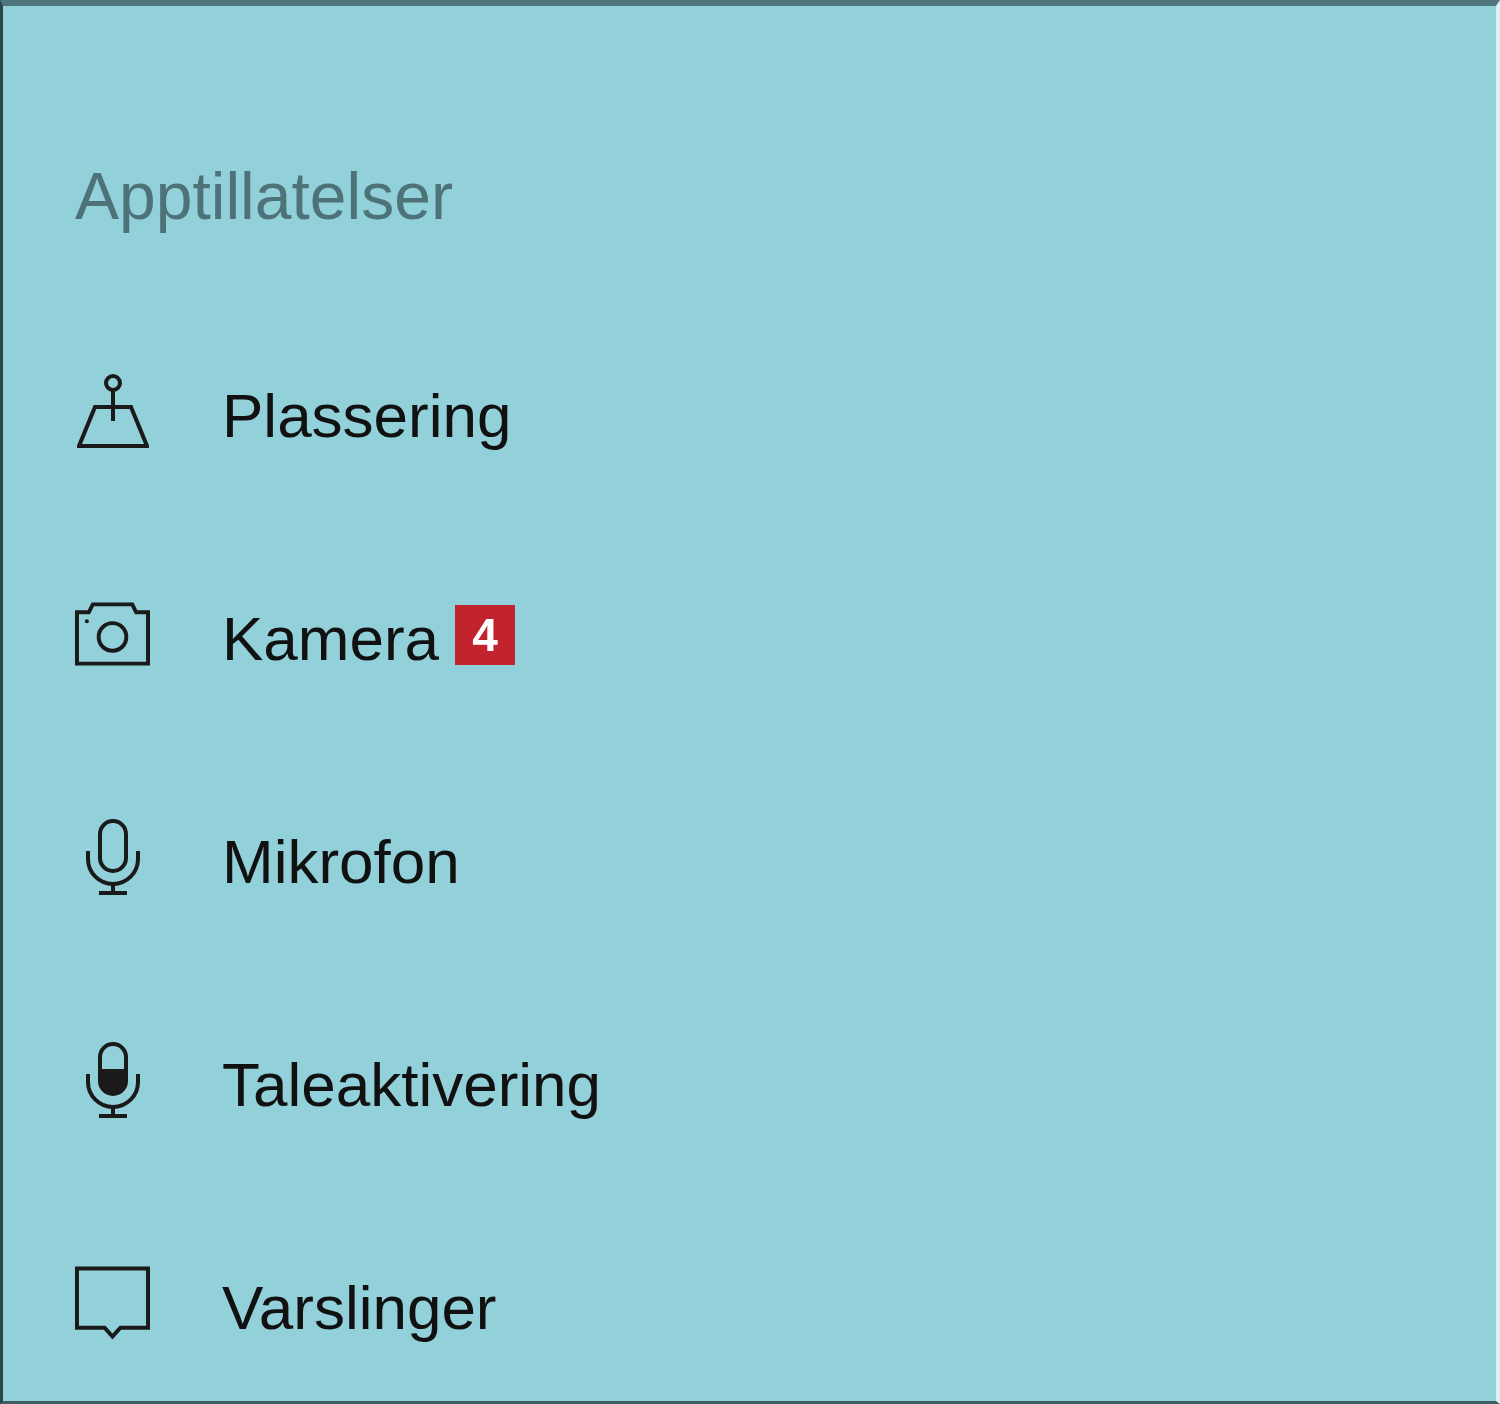 This screenshot has width=1500, height=1404. Describe the element at coordinates (286, 1307) in the screenshot. I see `nav-item: Varslinger` at that location.